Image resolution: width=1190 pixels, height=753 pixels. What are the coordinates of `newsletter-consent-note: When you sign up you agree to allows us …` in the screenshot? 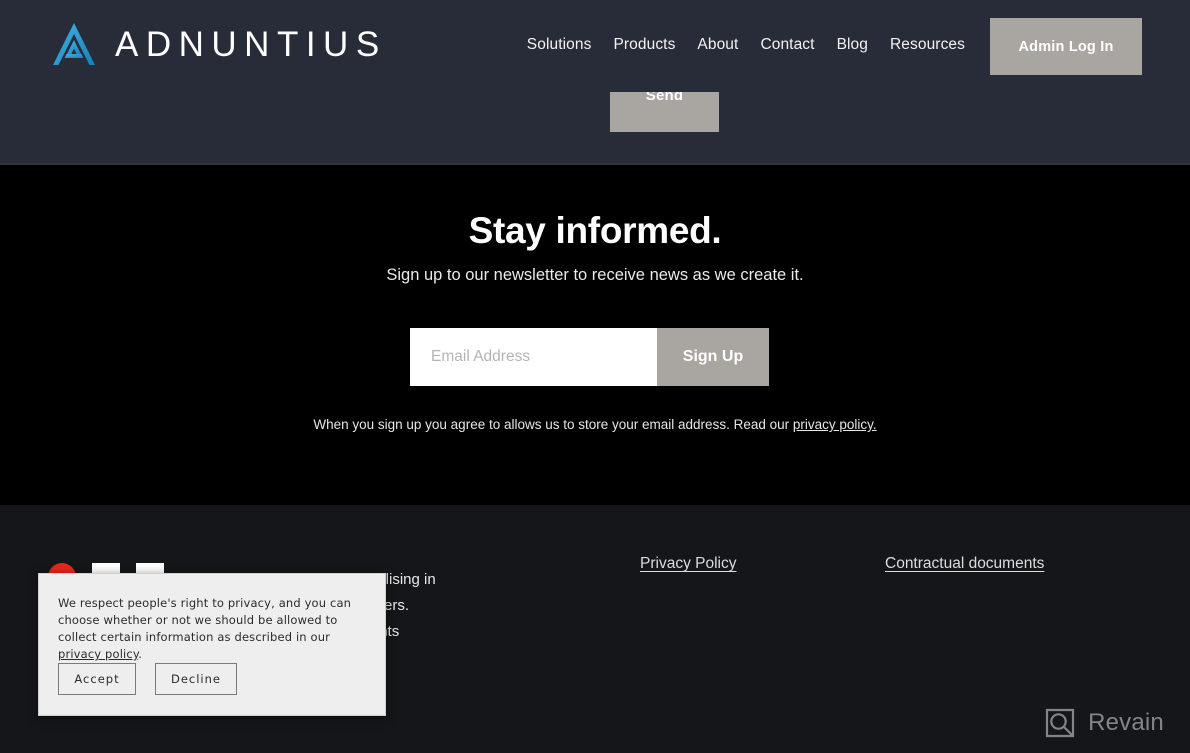 It's located at (595, 424).